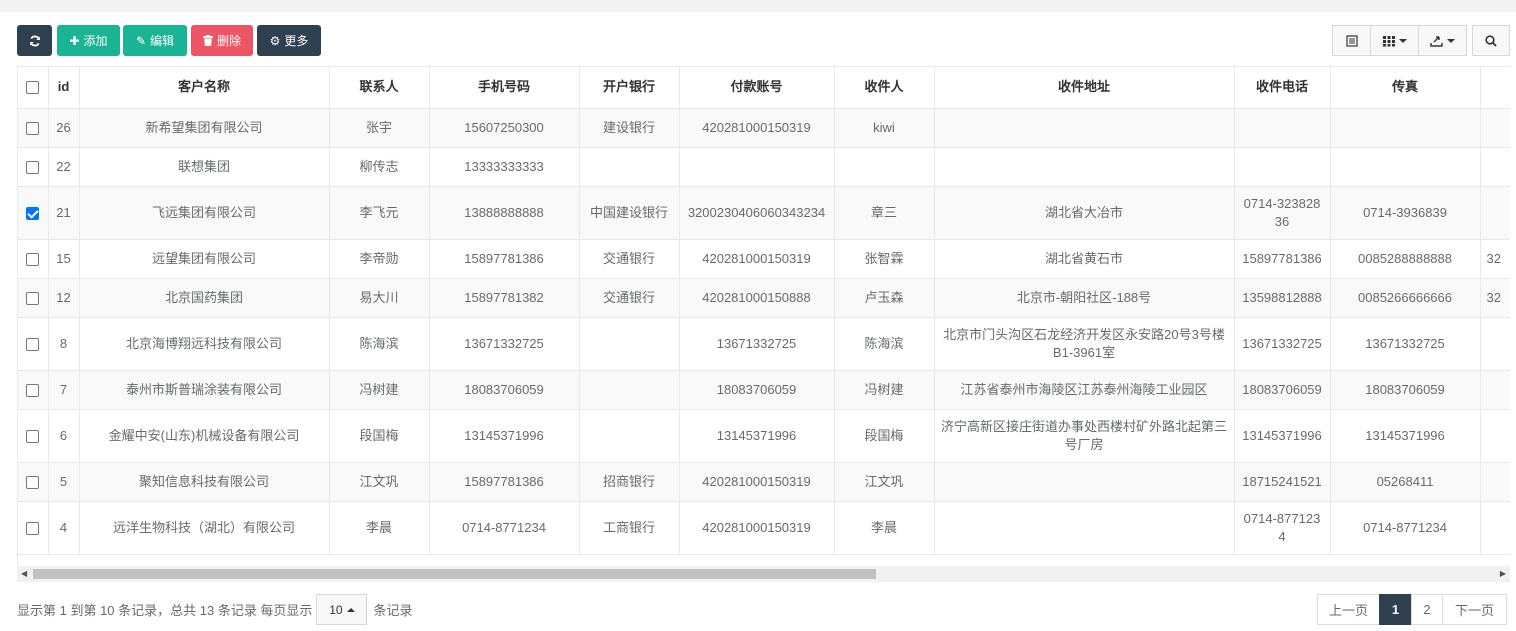 The height and width of the screenshot is (631, 1516). I want to click on cell-id: 12, so click(64, 298).